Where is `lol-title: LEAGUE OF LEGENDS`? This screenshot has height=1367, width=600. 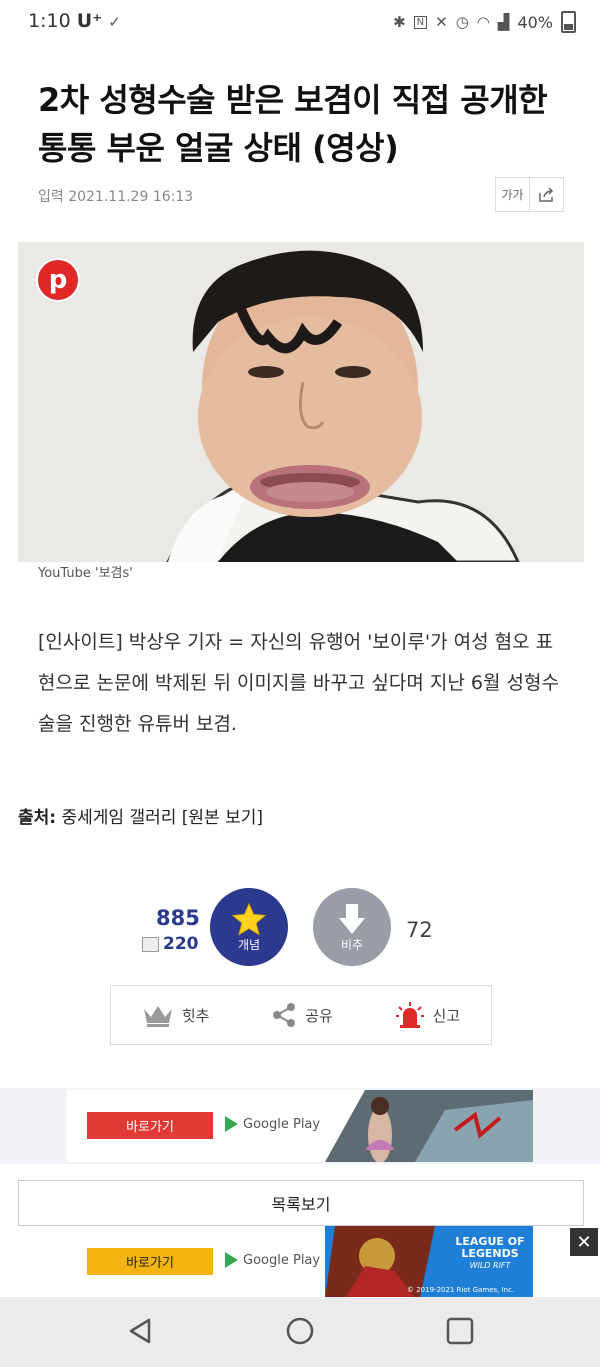 lol-title: LEAGUE OF LEGENDS is located at coordinates (490, 1247).